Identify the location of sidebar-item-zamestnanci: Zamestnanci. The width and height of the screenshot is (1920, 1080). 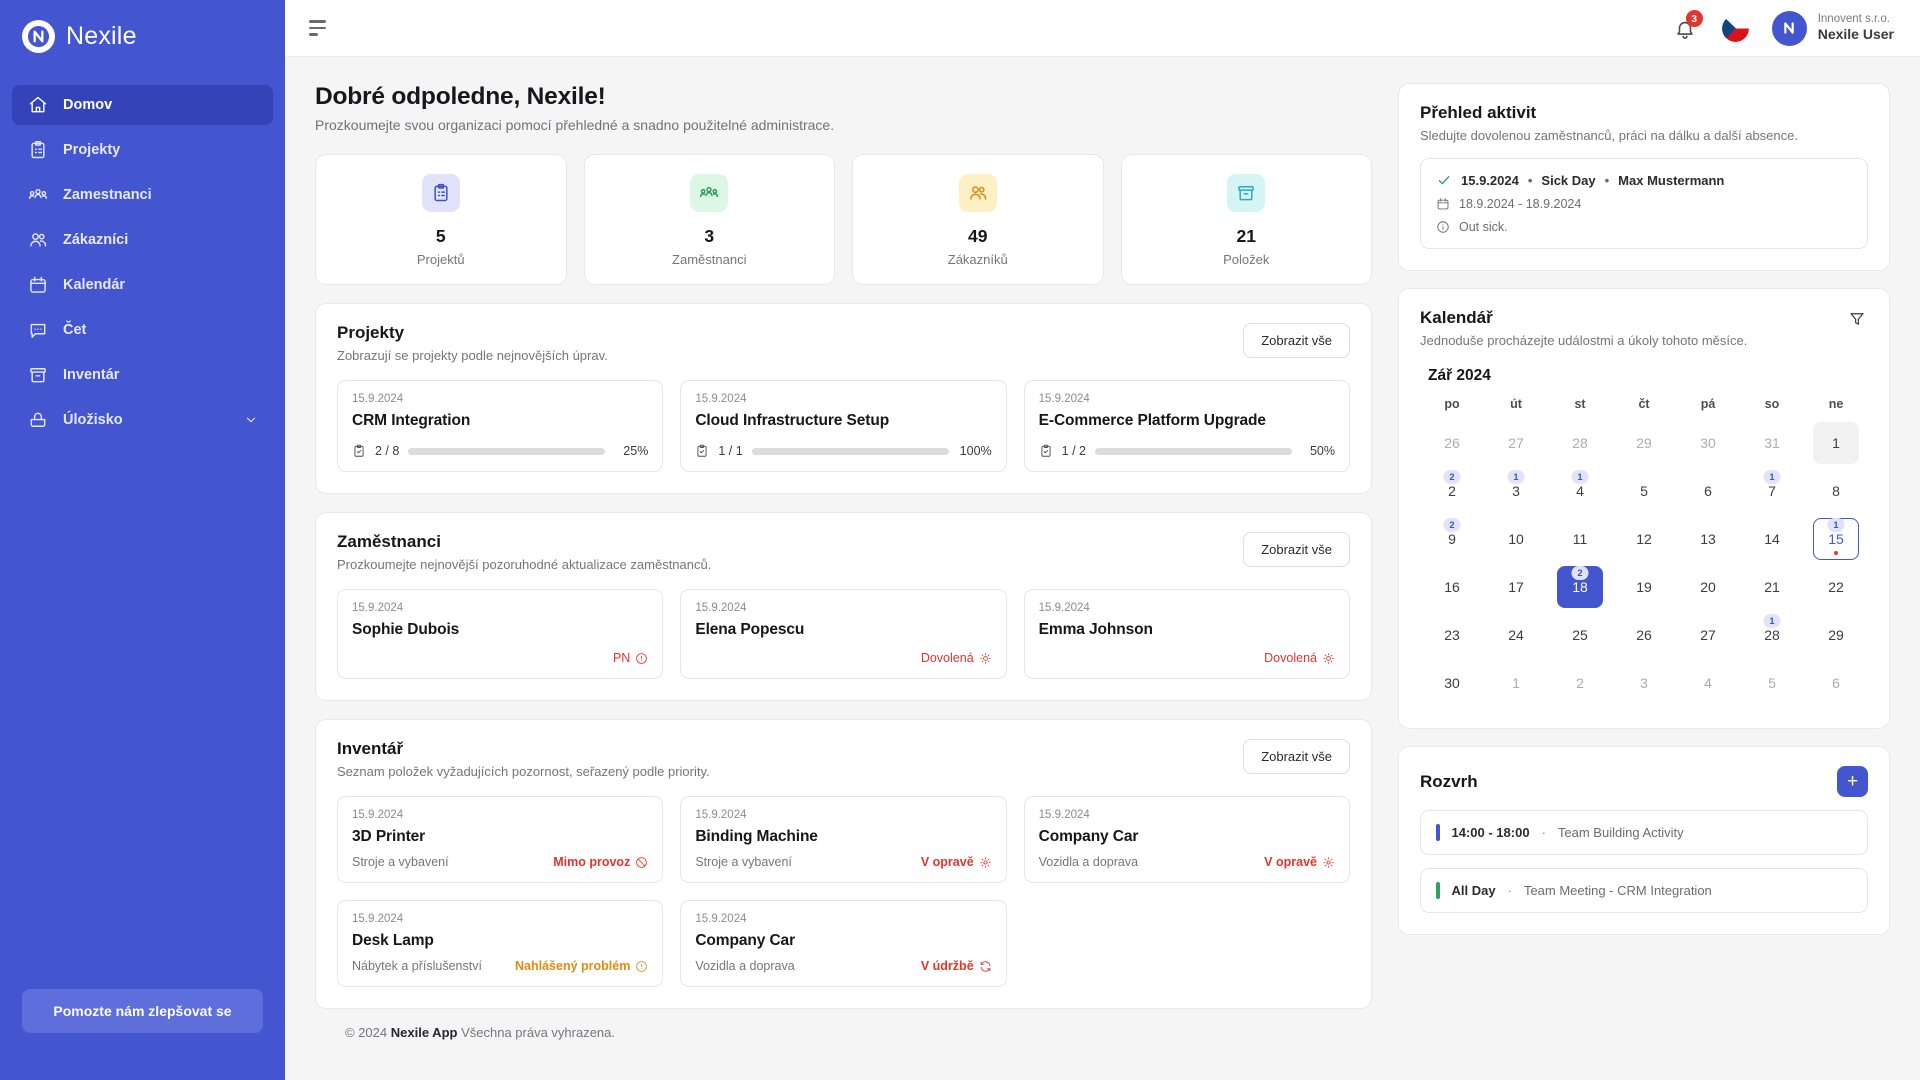
(142, 195).